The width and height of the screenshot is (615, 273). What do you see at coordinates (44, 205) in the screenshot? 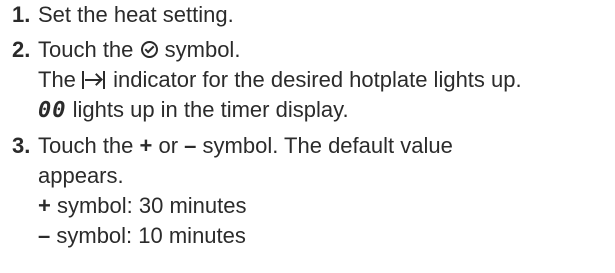
I see `plus-item-symbol: +` at bounding box center [44, 205].